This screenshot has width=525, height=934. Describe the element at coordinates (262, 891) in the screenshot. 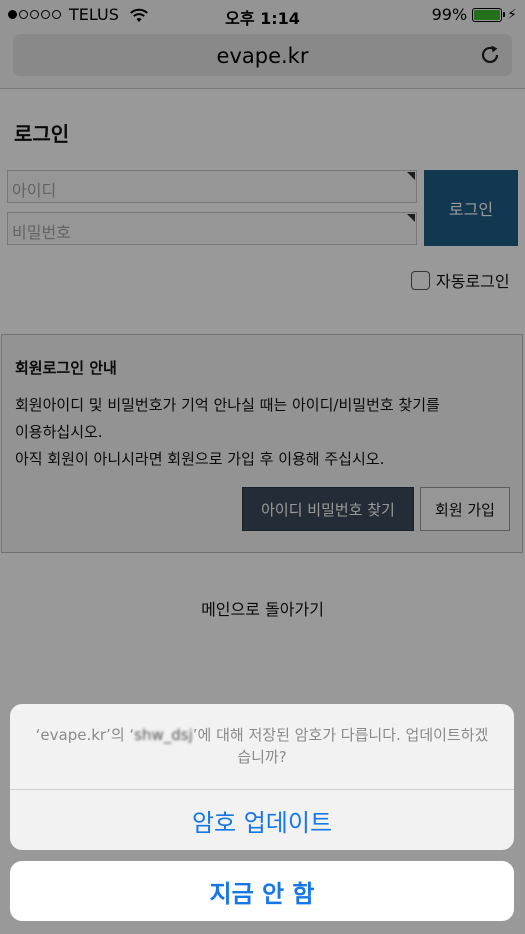

I see `not-now-button: 지금 안 함` at that location.